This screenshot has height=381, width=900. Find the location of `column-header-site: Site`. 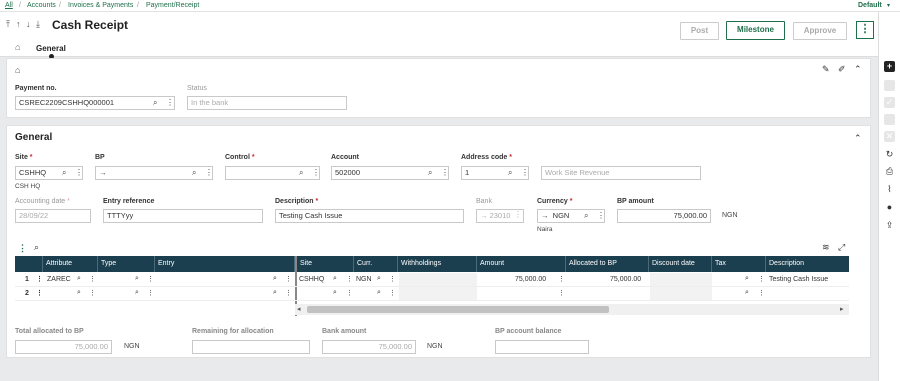

column-header-site: Site is located at coordinates (325, 264).